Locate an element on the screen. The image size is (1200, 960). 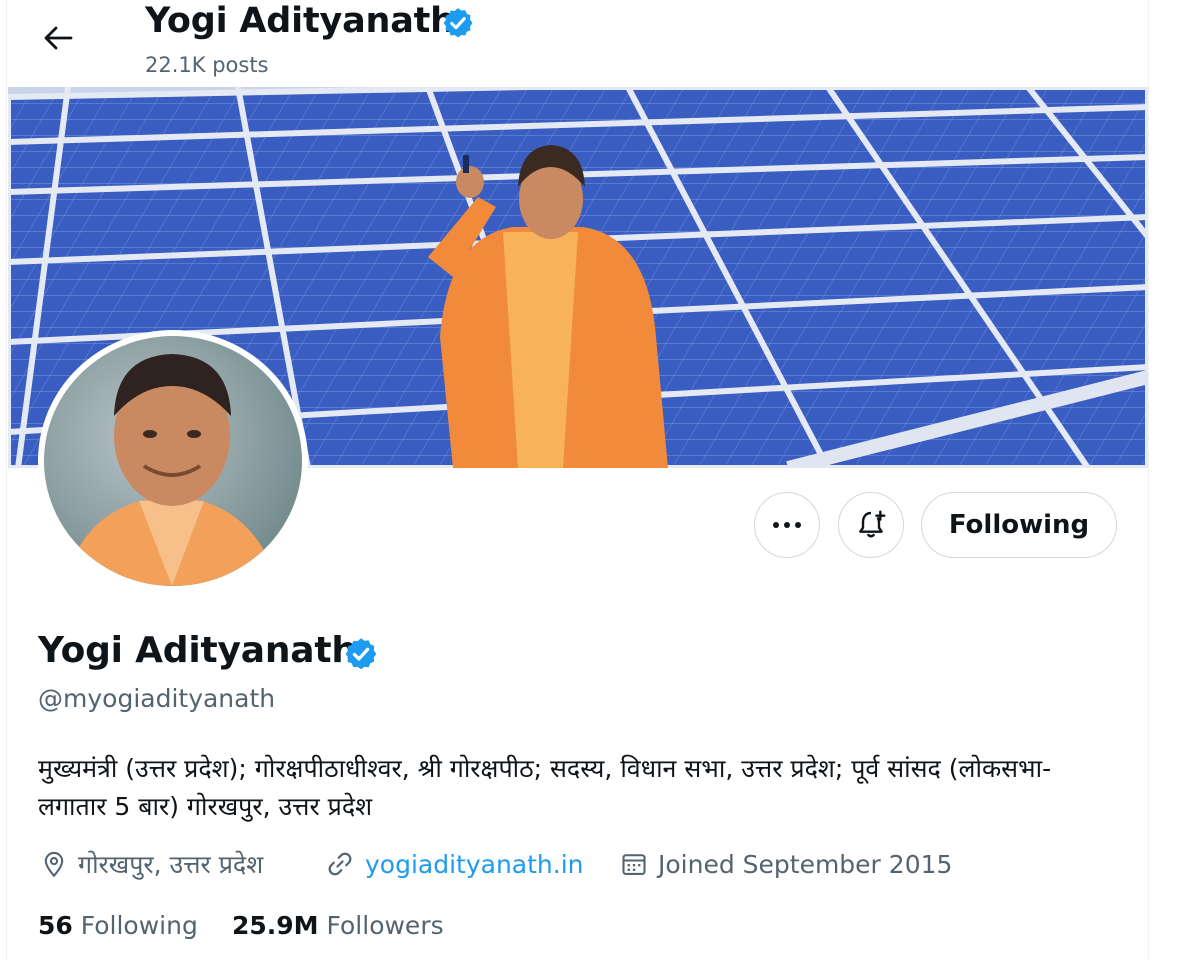
profile-handle: @myogiadityanath is located at coordinates (157, 698).